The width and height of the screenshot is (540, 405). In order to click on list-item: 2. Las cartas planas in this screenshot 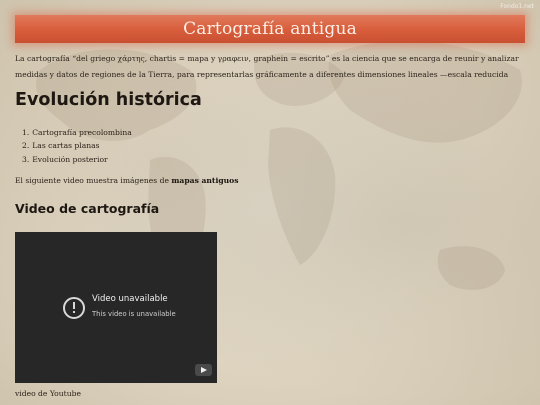, I will do `click(77, 145)`.